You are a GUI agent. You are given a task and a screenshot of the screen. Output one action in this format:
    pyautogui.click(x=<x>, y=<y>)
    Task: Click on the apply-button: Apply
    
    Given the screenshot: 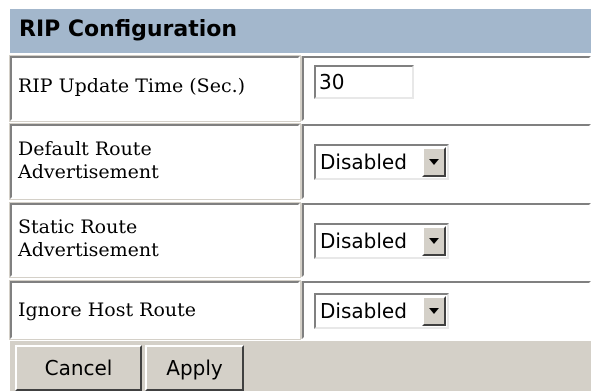 What is the action you would take?
    pyautogui.click(x=194, y=368)
    